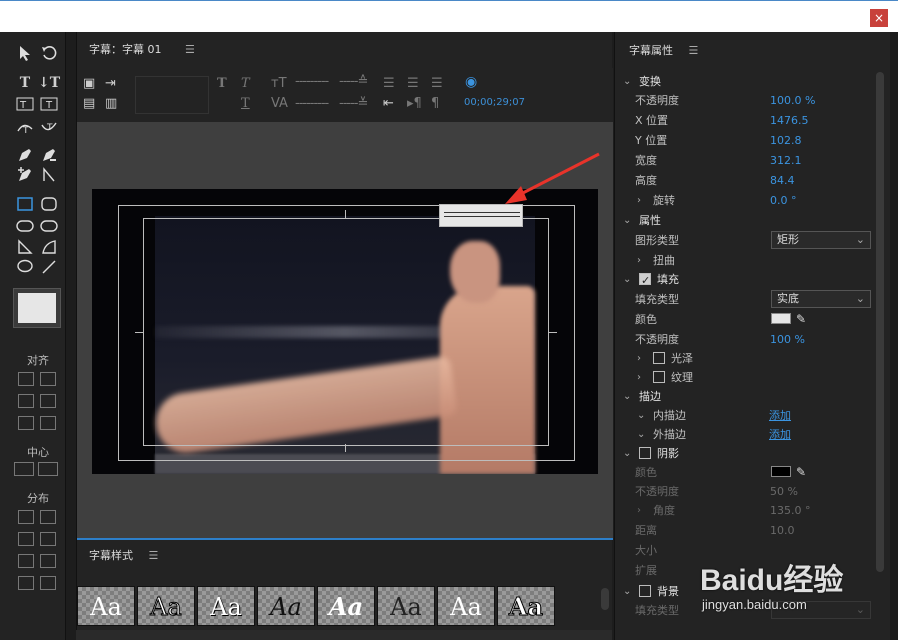 The height and width of the screenshot is (640, 898). What do you see at coordinates (746, 434) in the screenshot?
I see `outer-stroke-row: ⌄ 外描边 添加` at bounding box center [746, 434].